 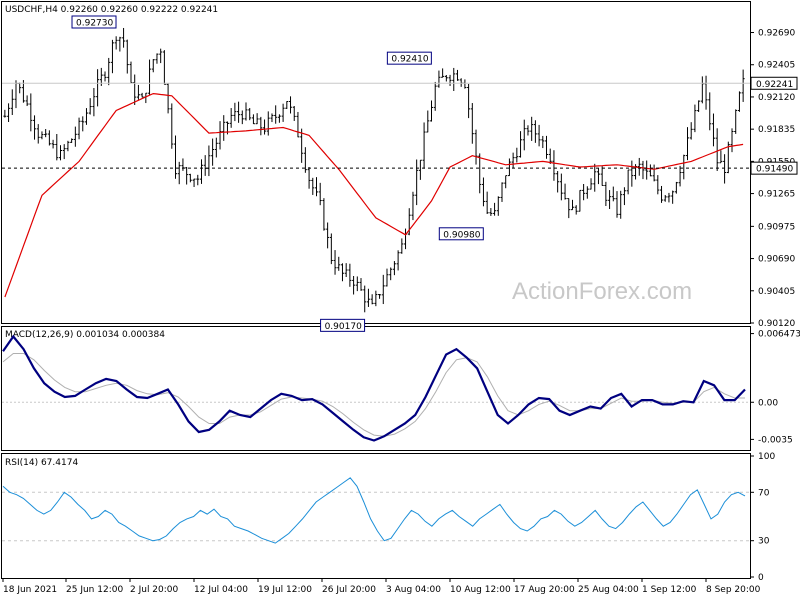 I want to click on x-tick-label: 12 Jul 04:00, so click(x=221, y=590).